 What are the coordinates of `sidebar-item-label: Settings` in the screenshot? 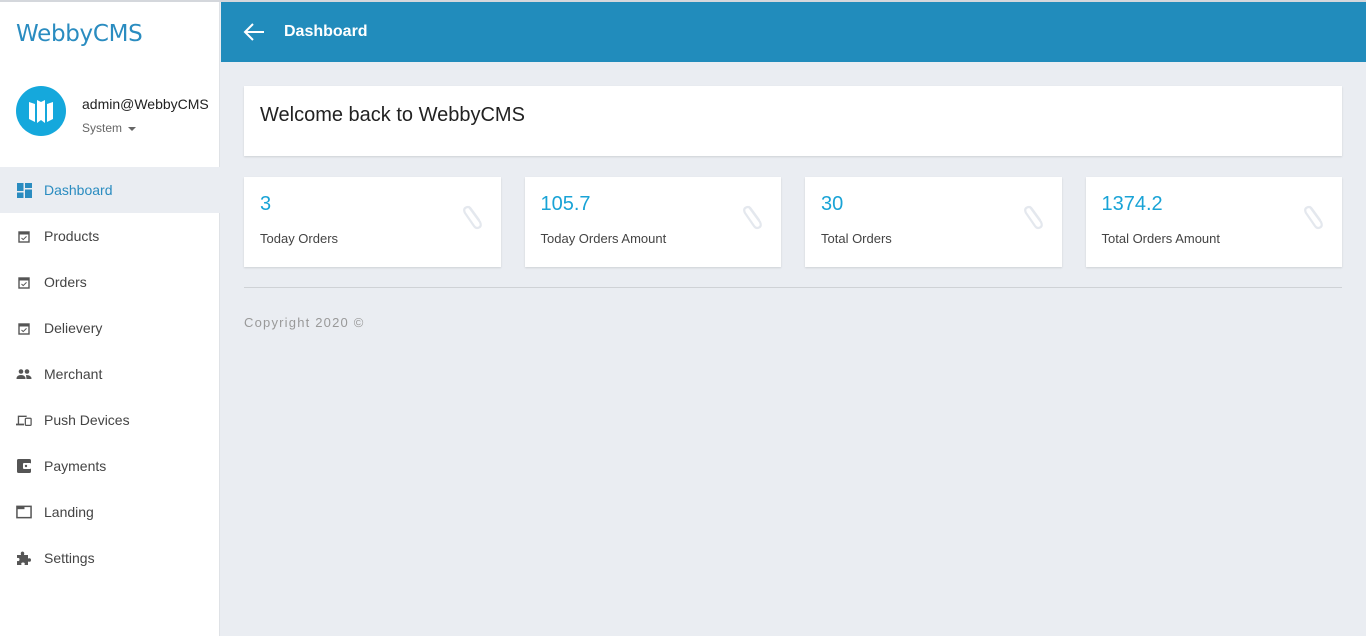 It's located at (69, 558).